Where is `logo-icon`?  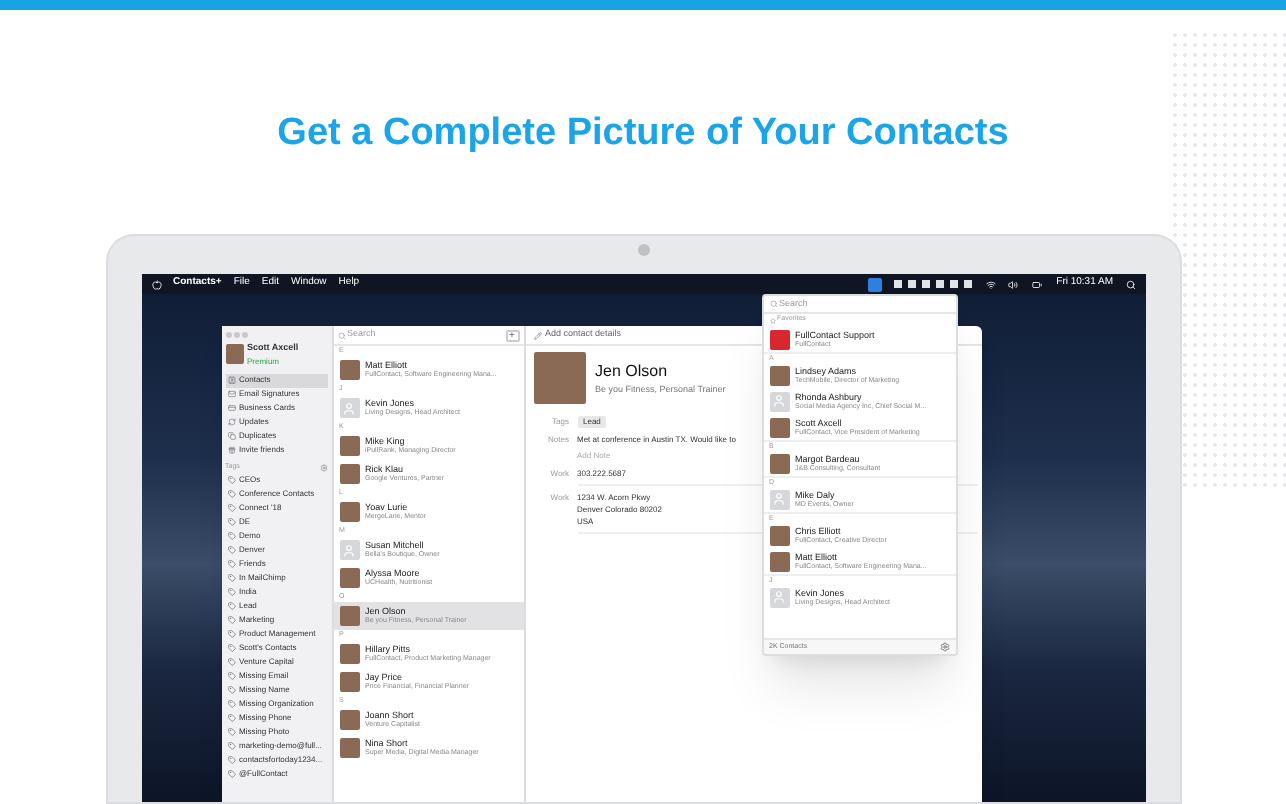
logo-icon is located at coordinates (779, 339).